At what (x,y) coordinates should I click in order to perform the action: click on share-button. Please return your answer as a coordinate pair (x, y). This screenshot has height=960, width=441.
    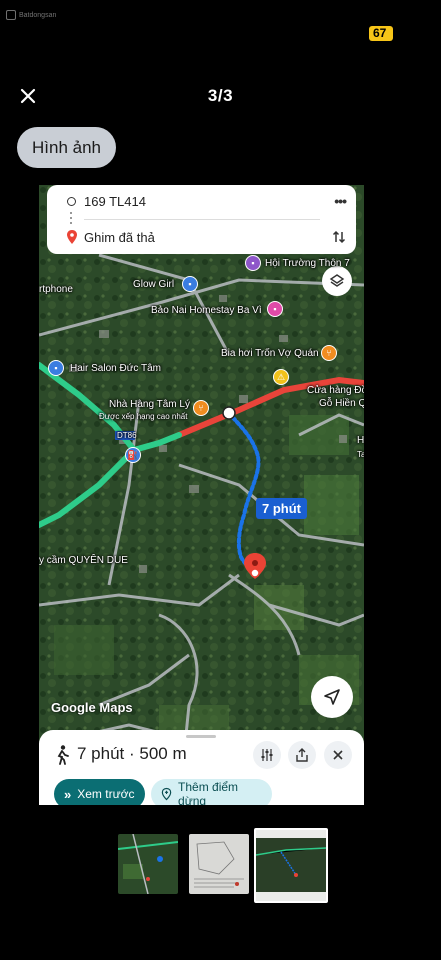
    Looking at the image, I should click on (302, 755).